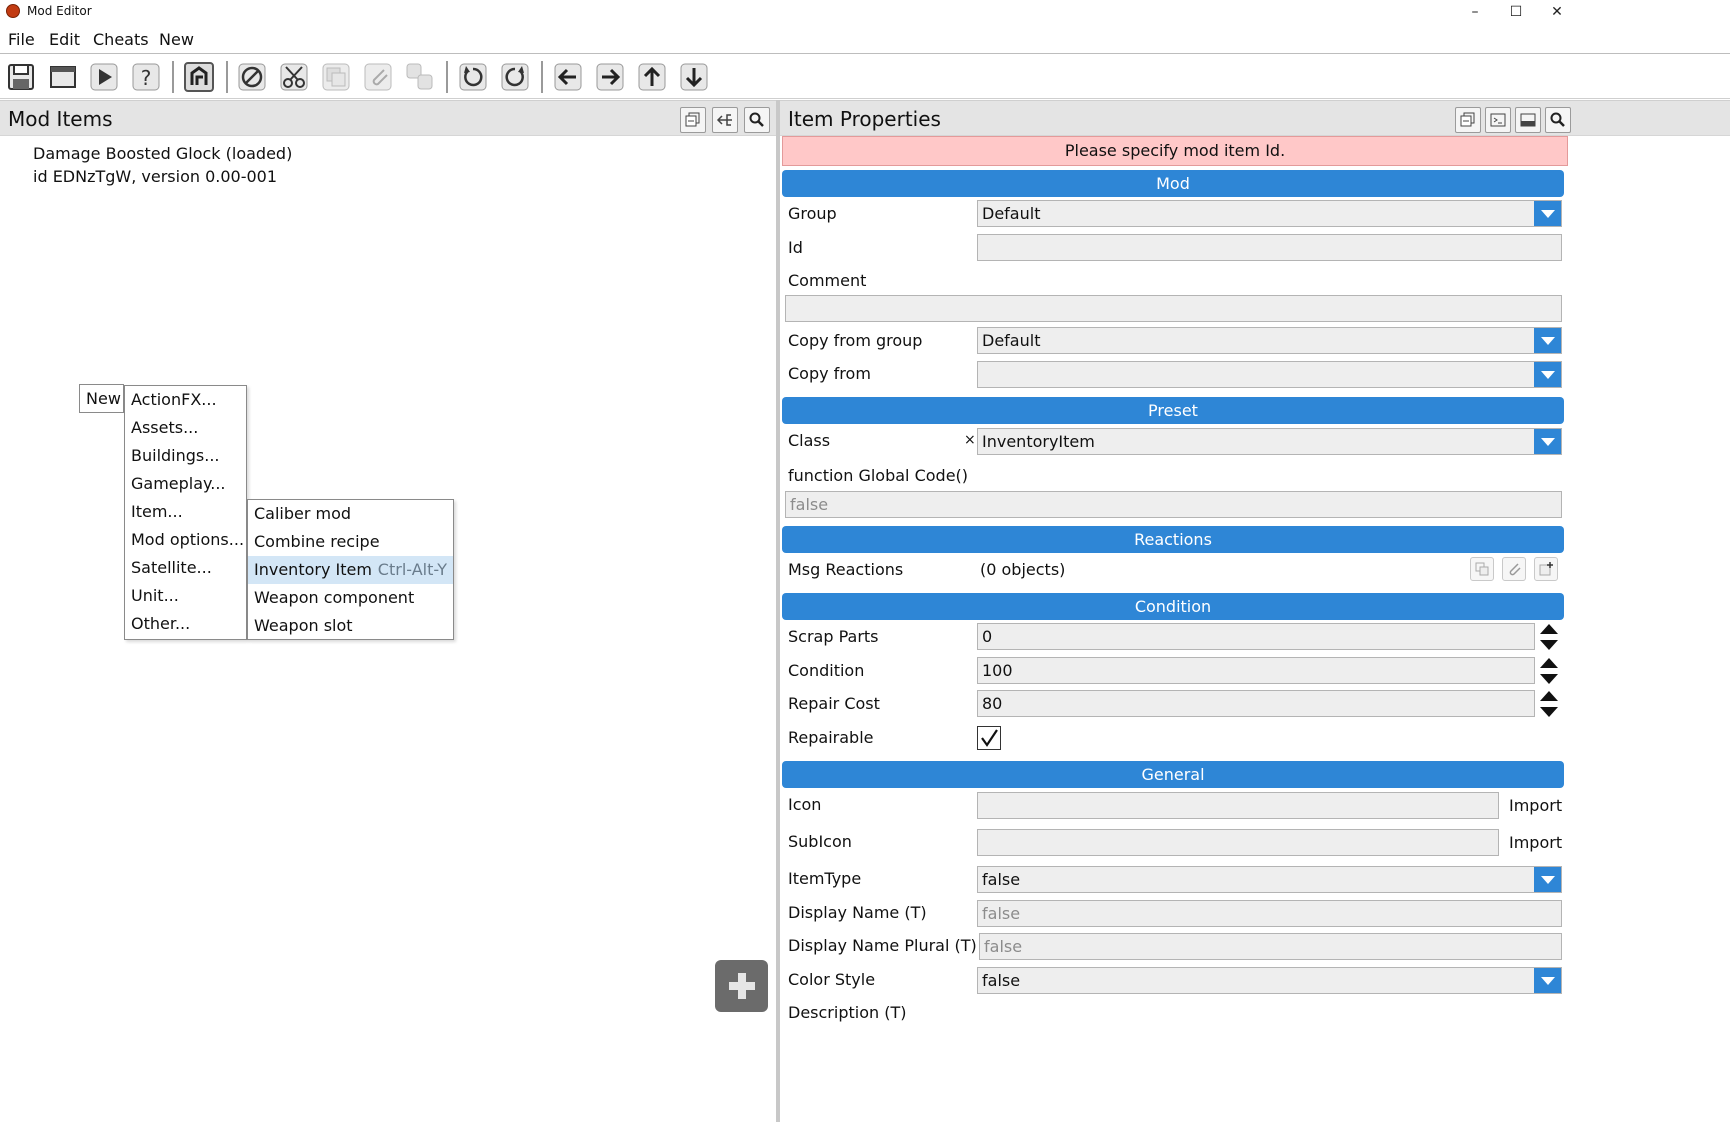 This screenshot has width=1730, height=1122. I want to click on label-display-name-plural: Display Name Plural (T), so click(882, 945).